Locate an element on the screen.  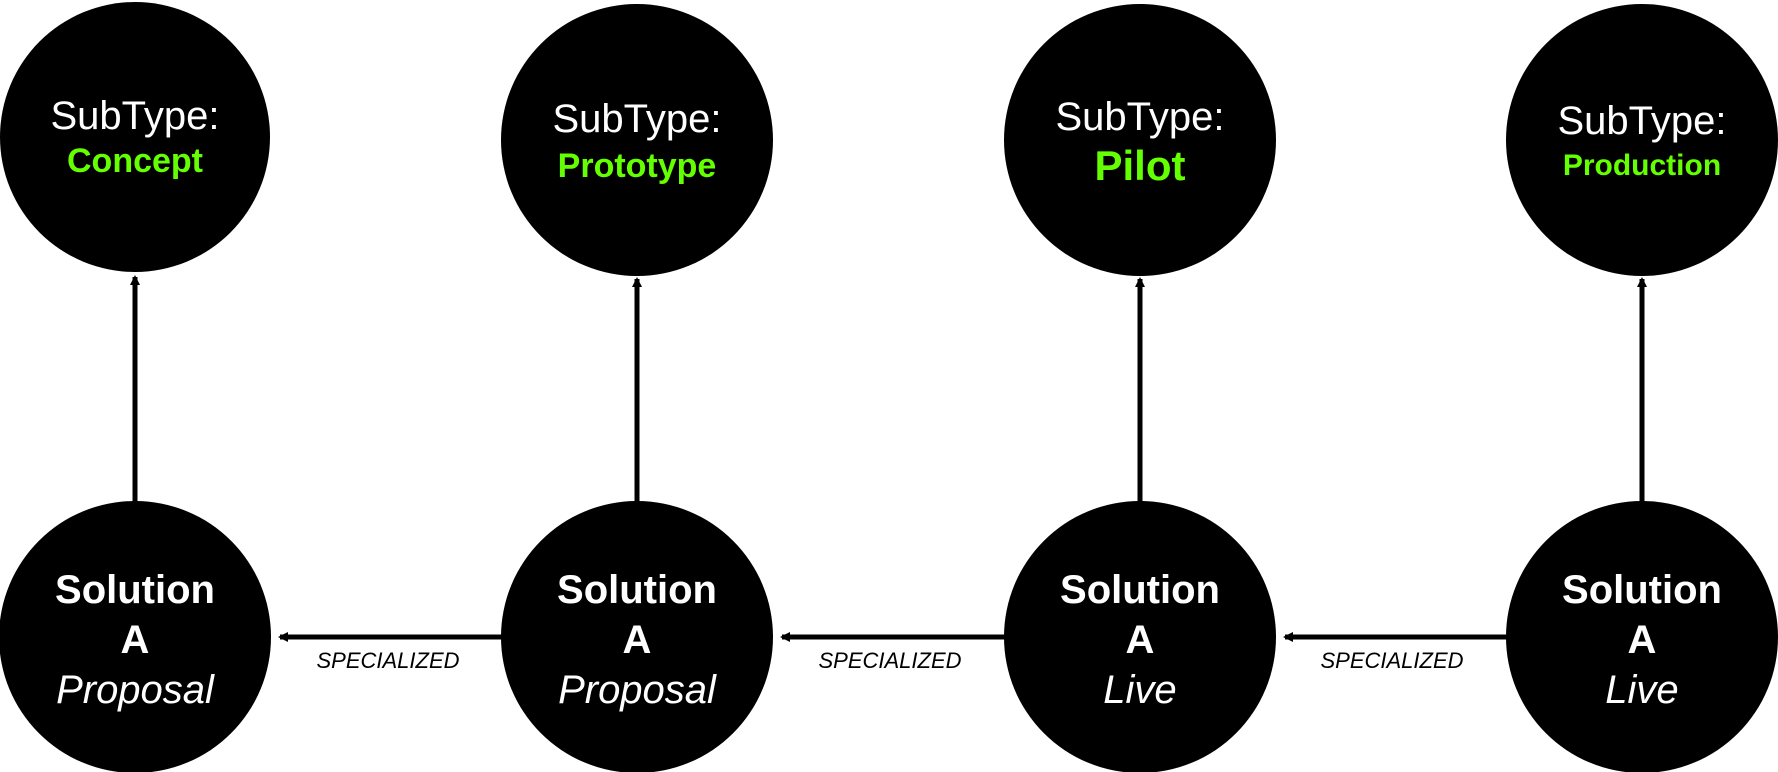
subtype-node-pilot: SubType: Pilot is located at coordinates (1140, 140).